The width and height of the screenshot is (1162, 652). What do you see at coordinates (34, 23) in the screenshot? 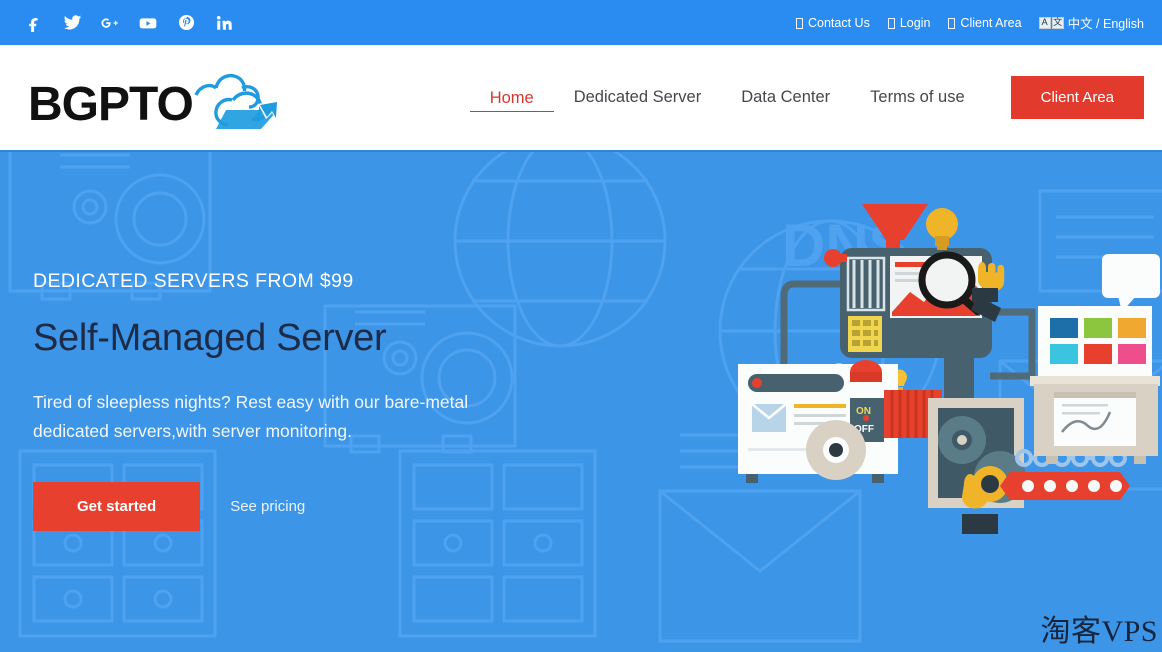
I see `facebook-icon` at bounding box center [34, 23].